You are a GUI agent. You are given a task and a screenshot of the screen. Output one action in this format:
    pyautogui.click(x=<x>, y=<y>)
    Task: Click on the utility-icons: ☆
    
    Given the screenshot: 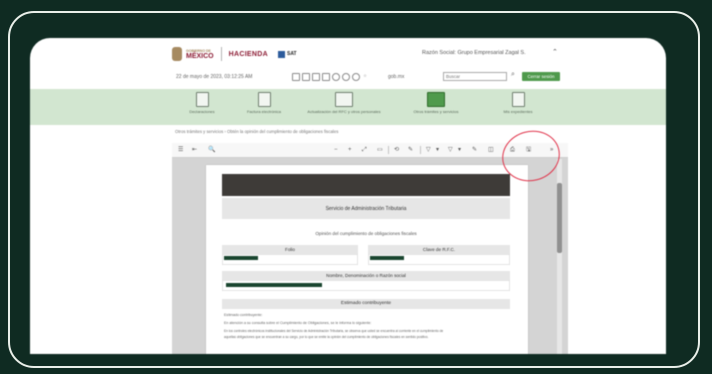 What is the action you would take?
    pyautogui.click(x=330, y=77)
    